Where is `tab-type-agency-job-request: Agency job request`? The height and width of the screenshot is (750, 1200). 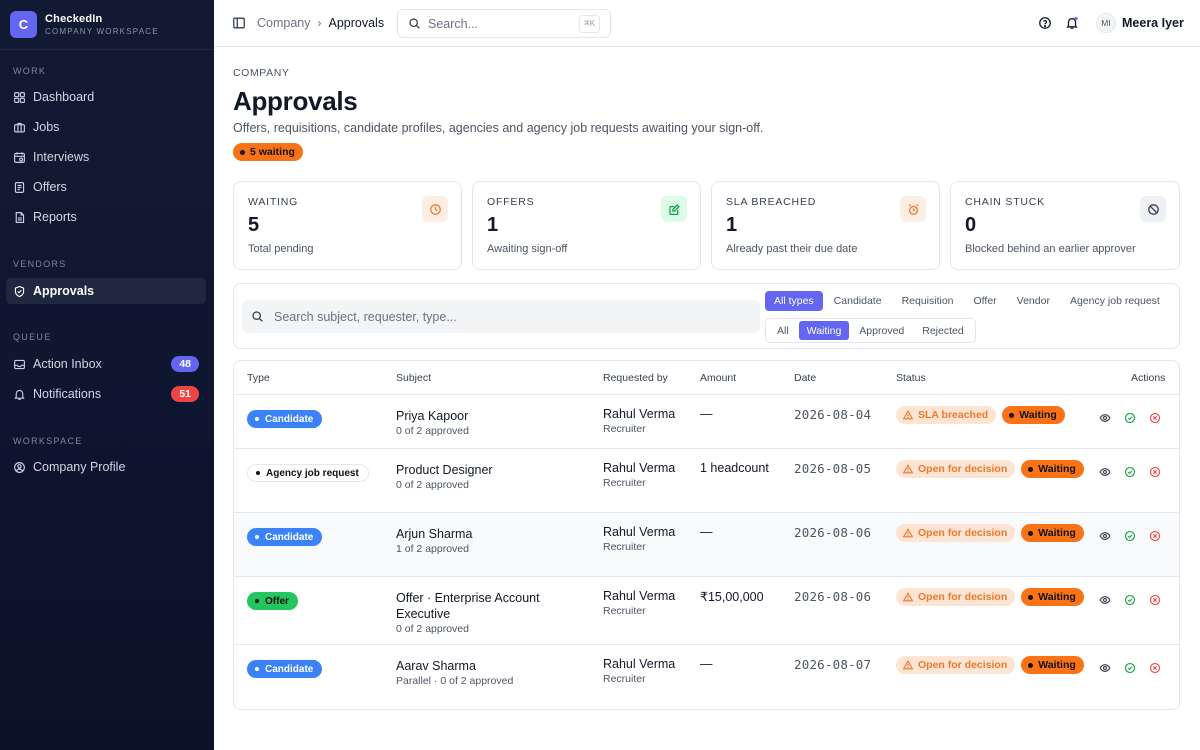
tab-type-agency-job-request: Agency job request is located at coordinates (1115, 301).